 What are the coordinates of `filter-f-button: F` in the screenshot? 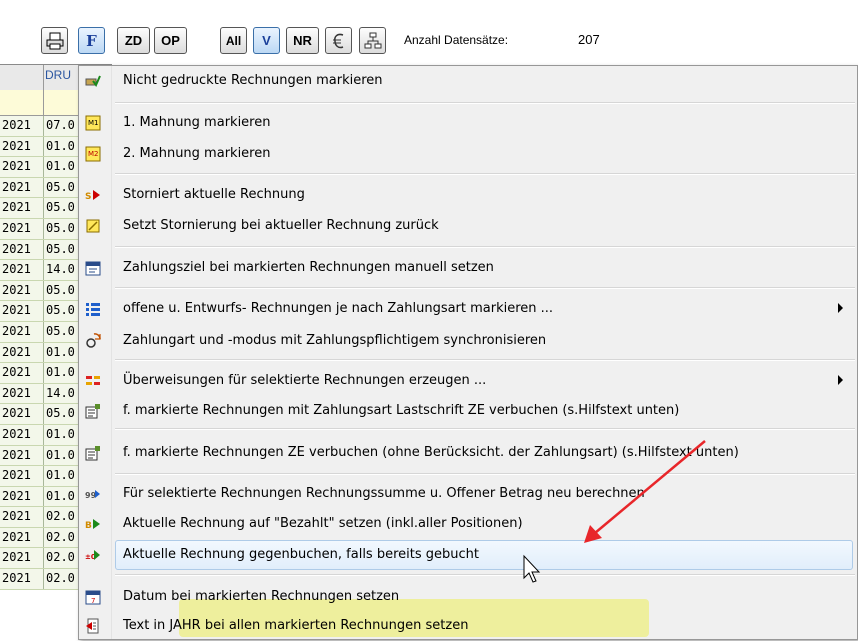 It's located at (91, 40).